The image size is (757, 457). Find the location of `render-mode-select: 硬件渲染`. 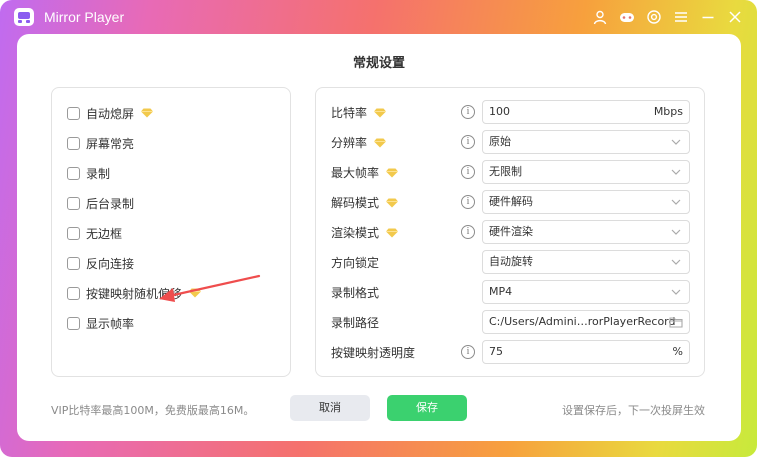

render-mode-select: 硬件渲染 is located at coordinates (586, 232).